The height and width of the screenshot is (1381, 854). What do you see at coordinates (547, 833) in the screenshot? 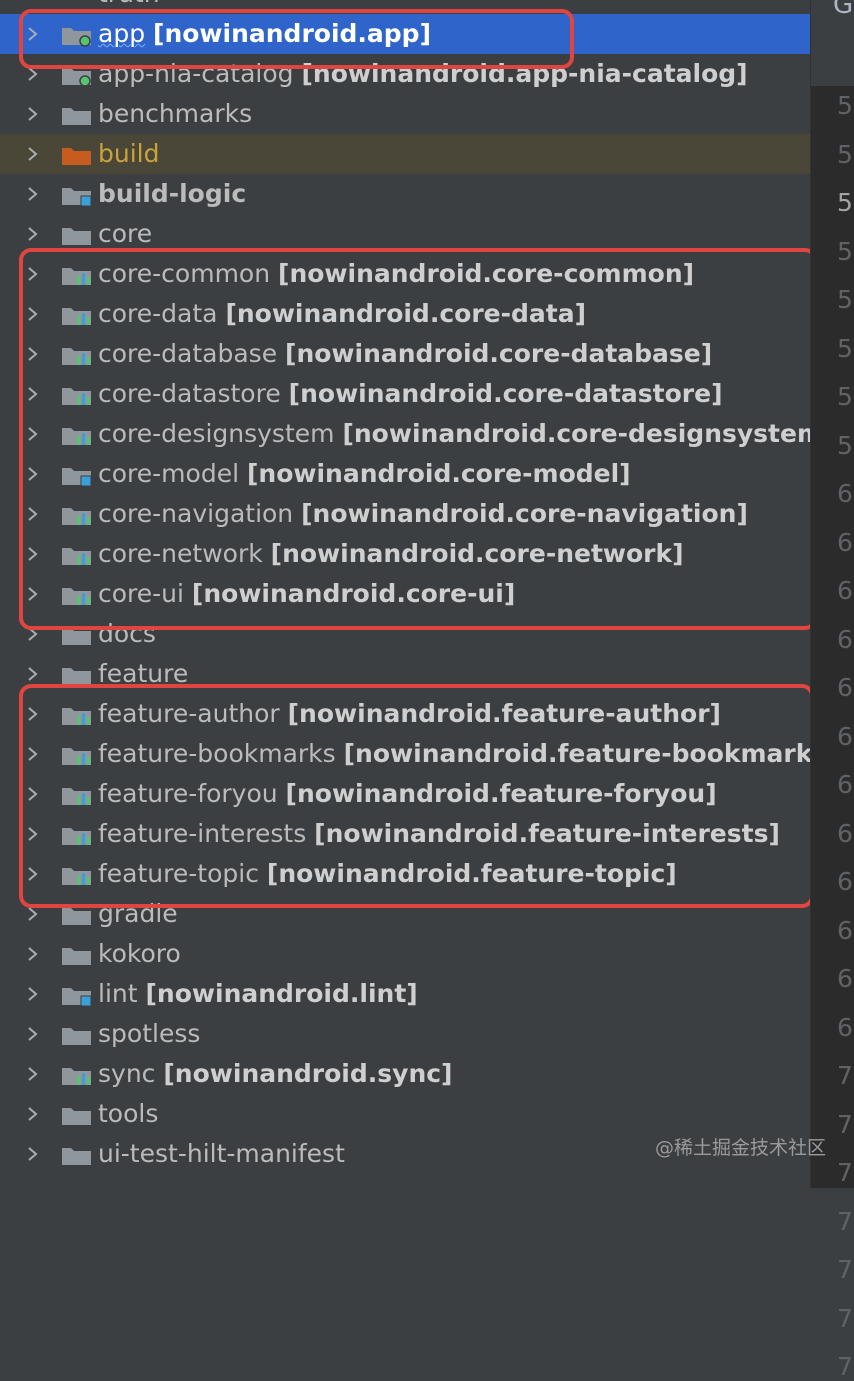
I see `module-name: [nowinandroid.feature-interests]` at bounding box center [547, 833].